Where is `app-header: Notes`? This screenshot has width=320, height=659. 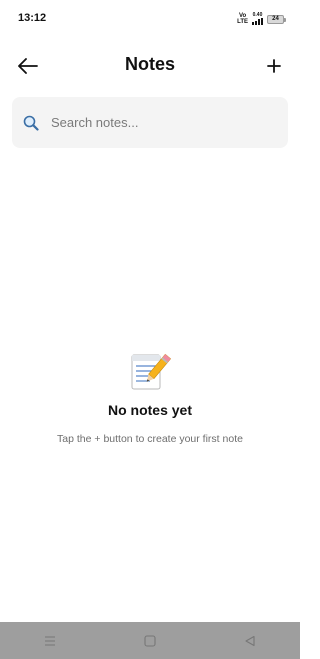
app-header: Notes is located at coordinates (150, 66).